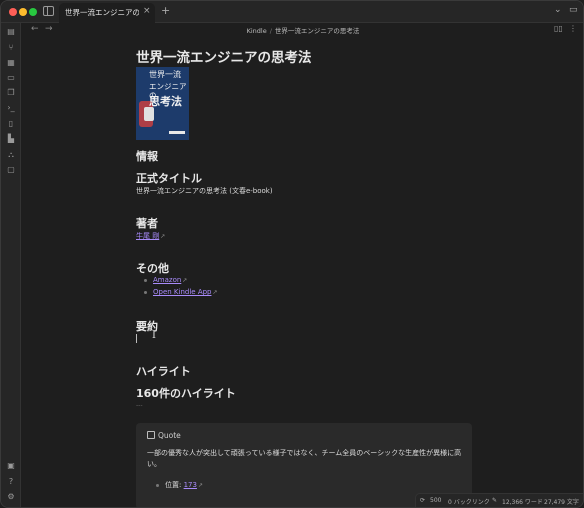  Describe the element at coordinates (169, 178) in the screenshot. I see `official-title-heading: 正式タイトル` at that location.